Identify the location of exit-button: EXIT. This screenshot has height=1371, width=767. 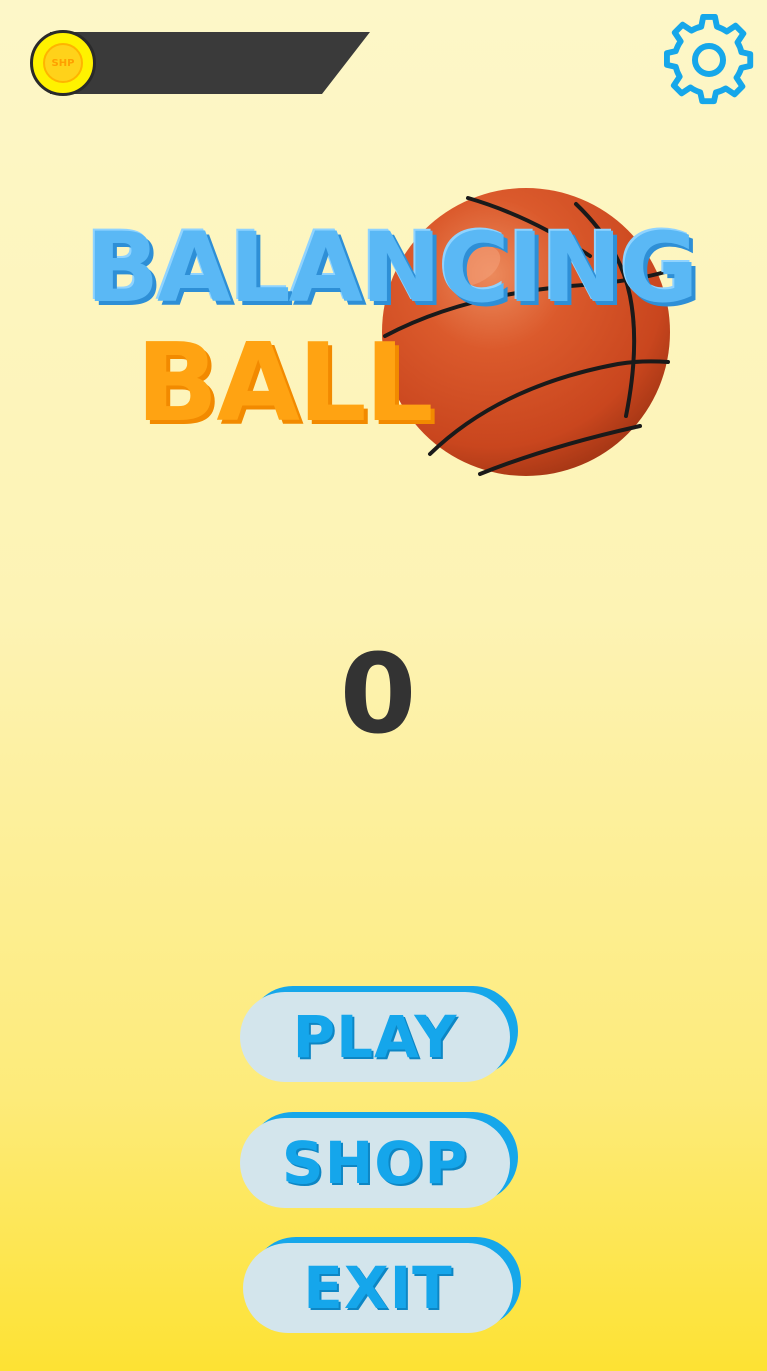
(382, 1286).